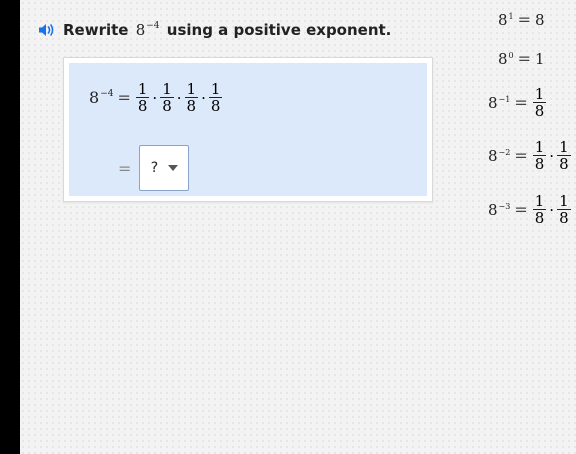  Describe the element at coordinates (540, 19) in the screenshot. I see `pattern-result: 8` at that location.